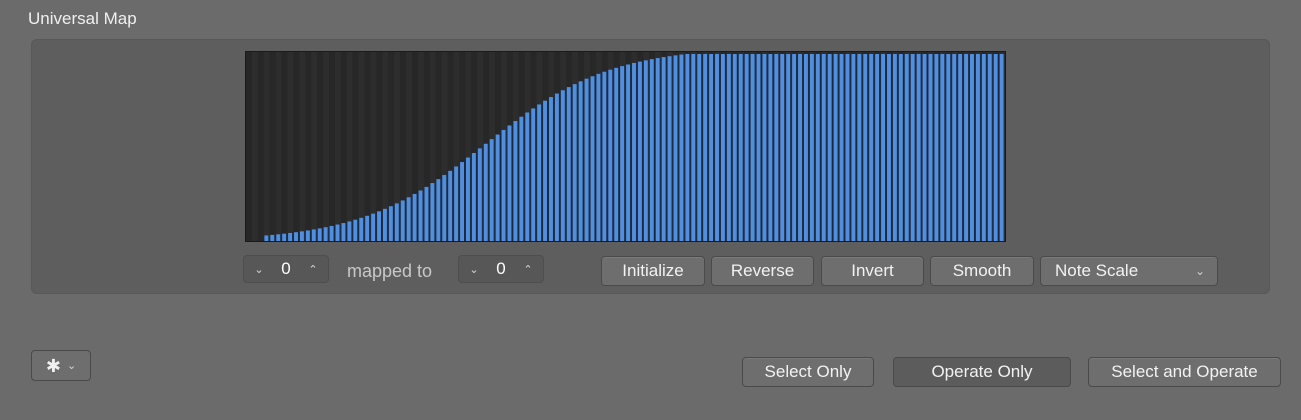 The image size is (1301, 420). What do you see at coordinates (808, 372) in the screenshot?
I see `select-only-button: Select Only` at bounding box center [808, 372].